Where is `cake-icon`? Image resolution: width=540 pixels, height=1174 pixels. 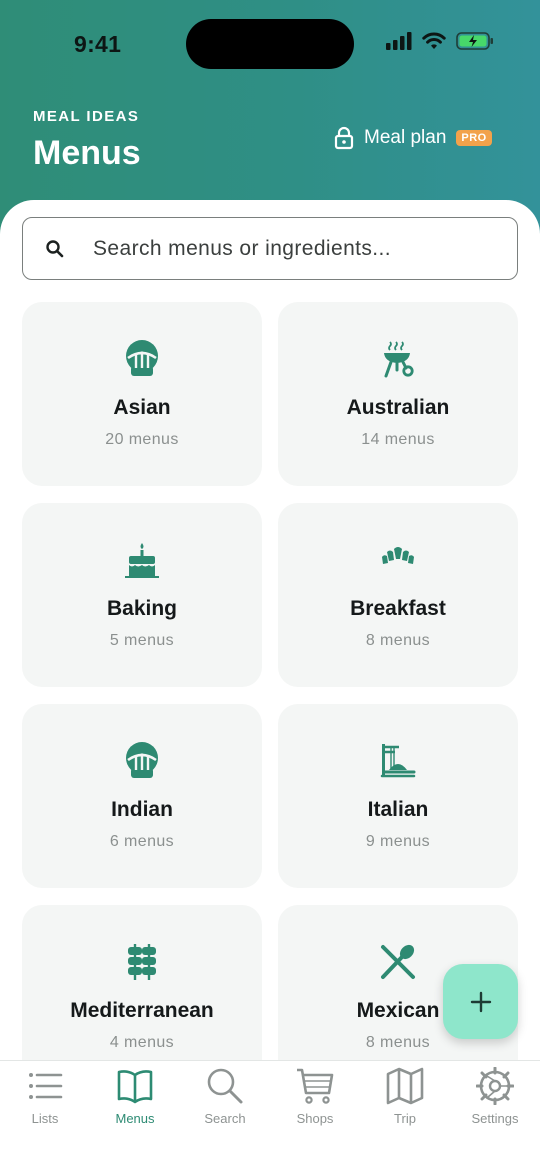 cake-icon is located at coordinates (142, 560).